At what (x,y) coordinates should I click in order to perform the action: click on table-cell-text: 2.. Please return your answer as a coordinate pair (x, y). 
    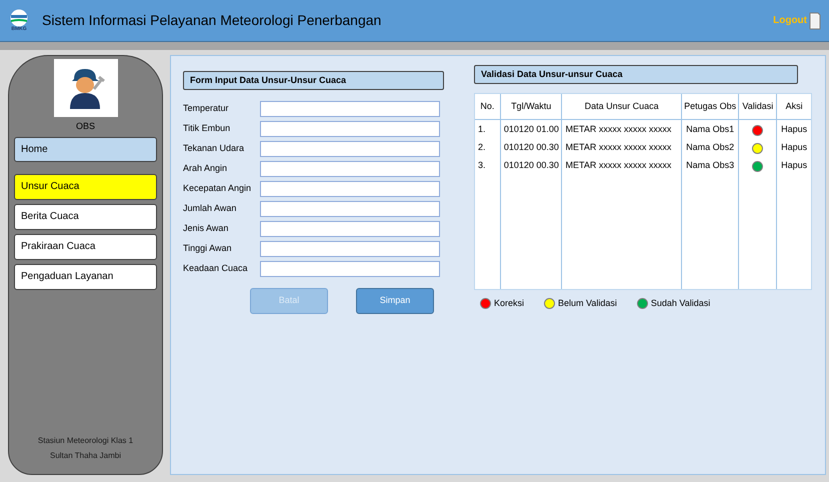
    Looking at the image, I should click on (482, 147).